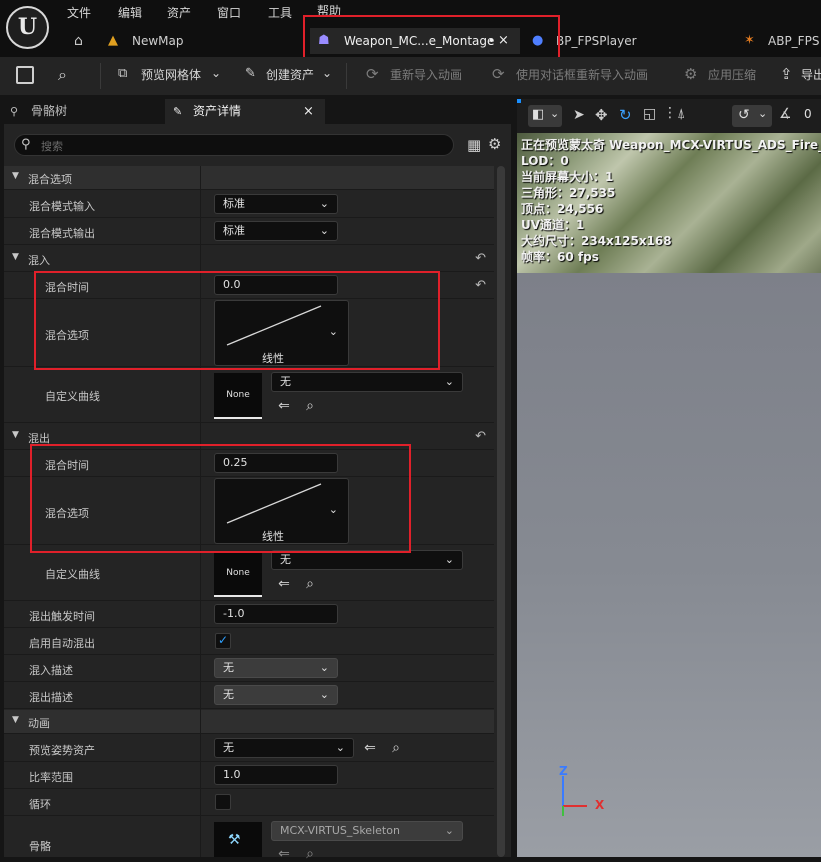  What do you see at coordinates (732, 74) in the screenshot?
I see `apply-compression-button: 应用压缩` at bounding box center [732, 74].